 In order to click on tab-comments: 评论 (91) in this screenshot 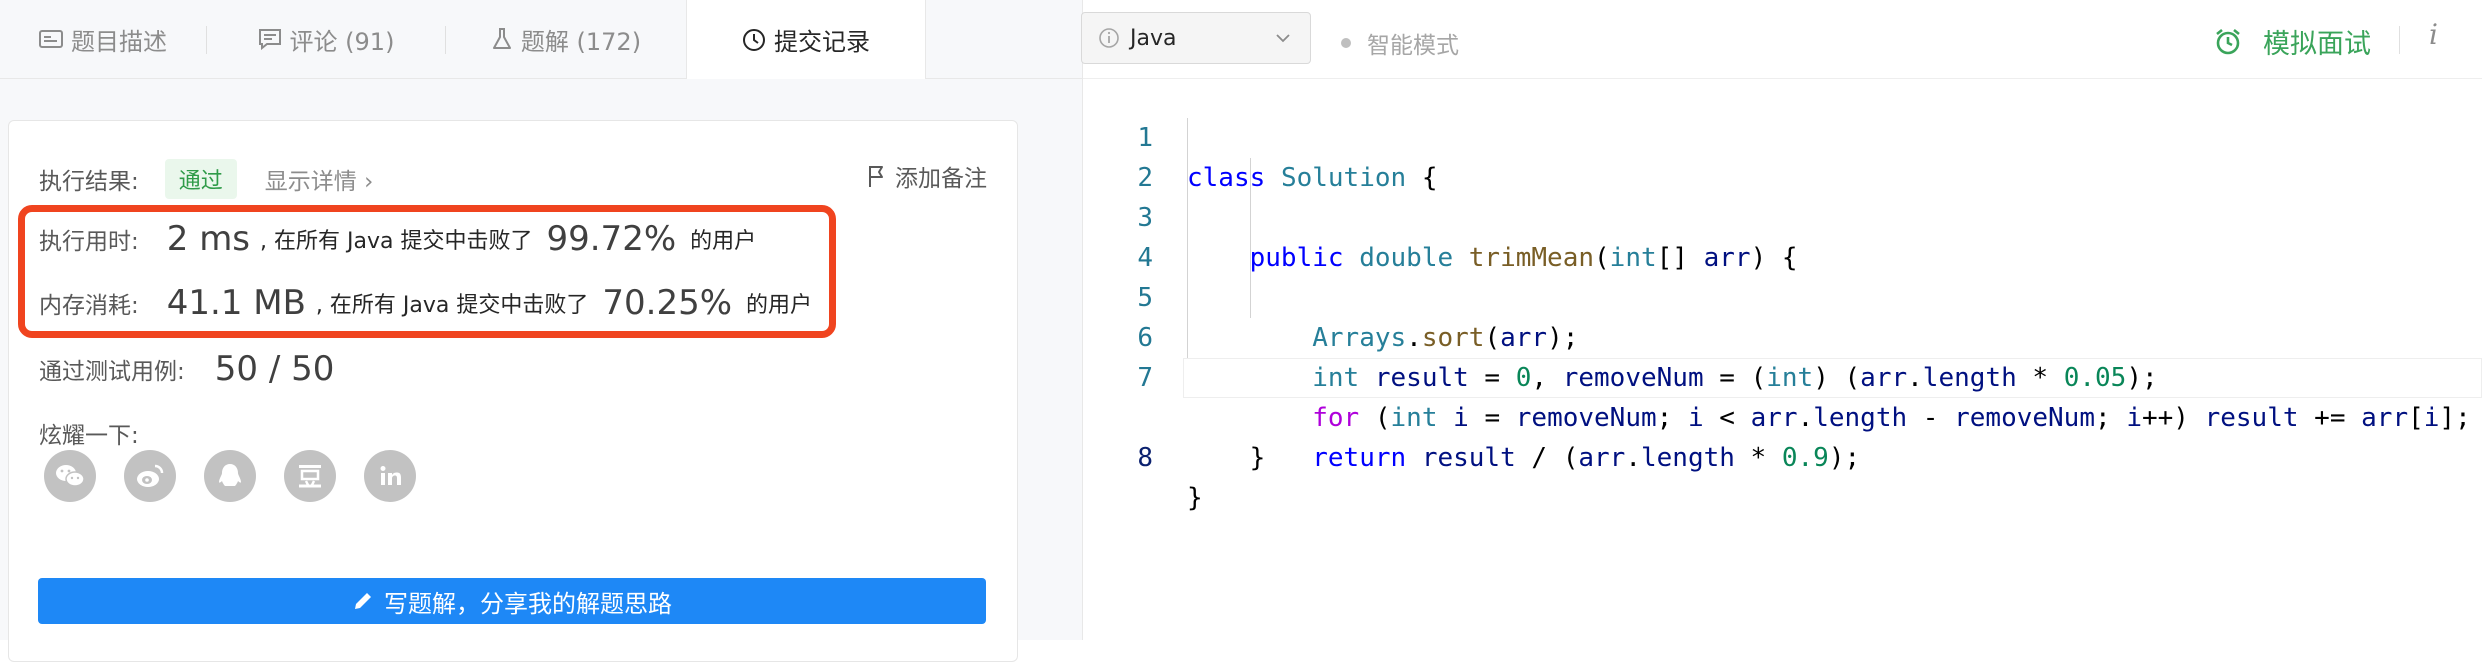, I will do `click(326, 39)`.